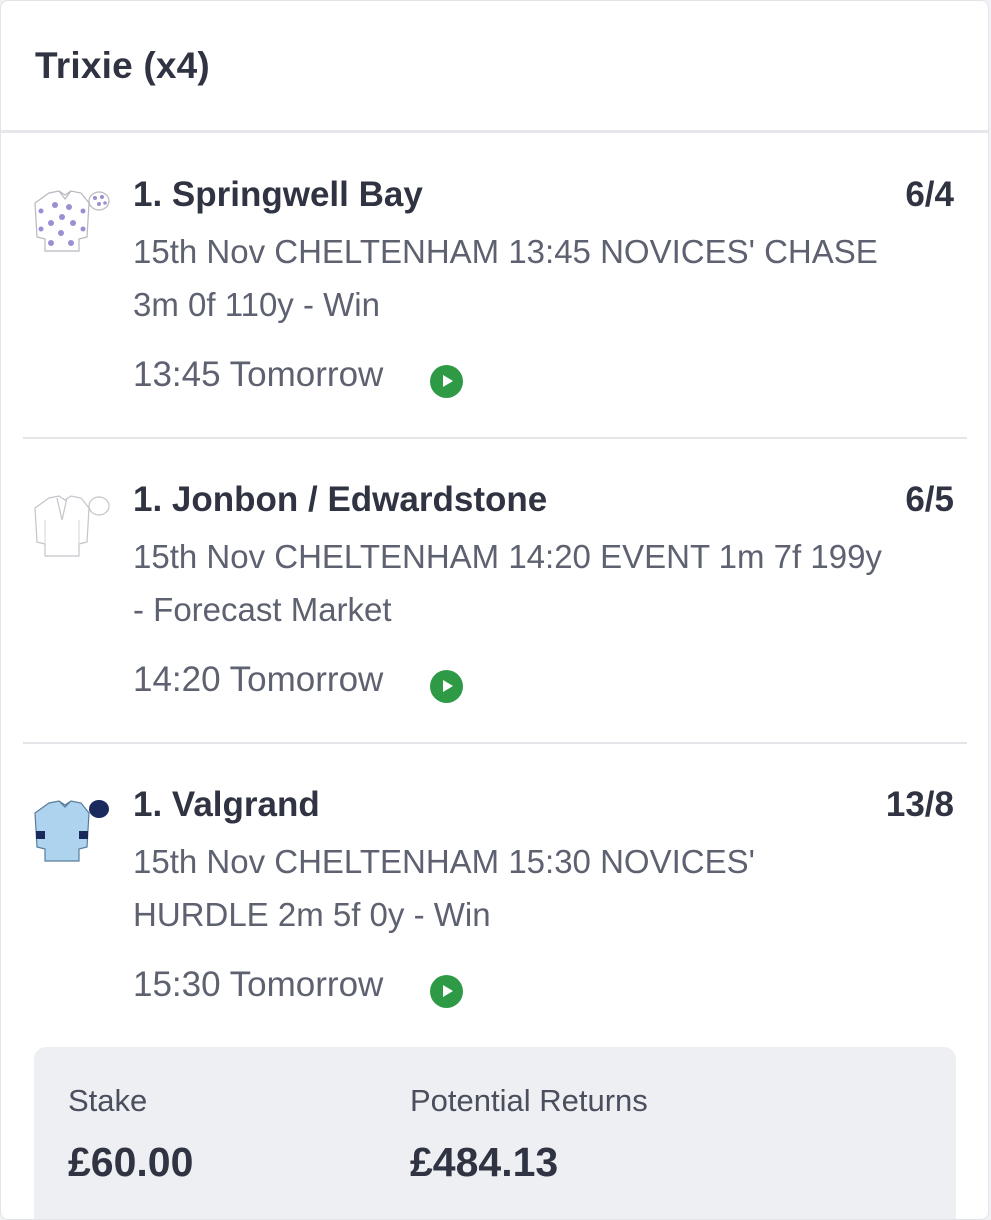 The image size is (991, 1220). Describe the element at coordinates (494, 67) in the screenshot. I see `bet-header: Trixie (x4)` at that location.